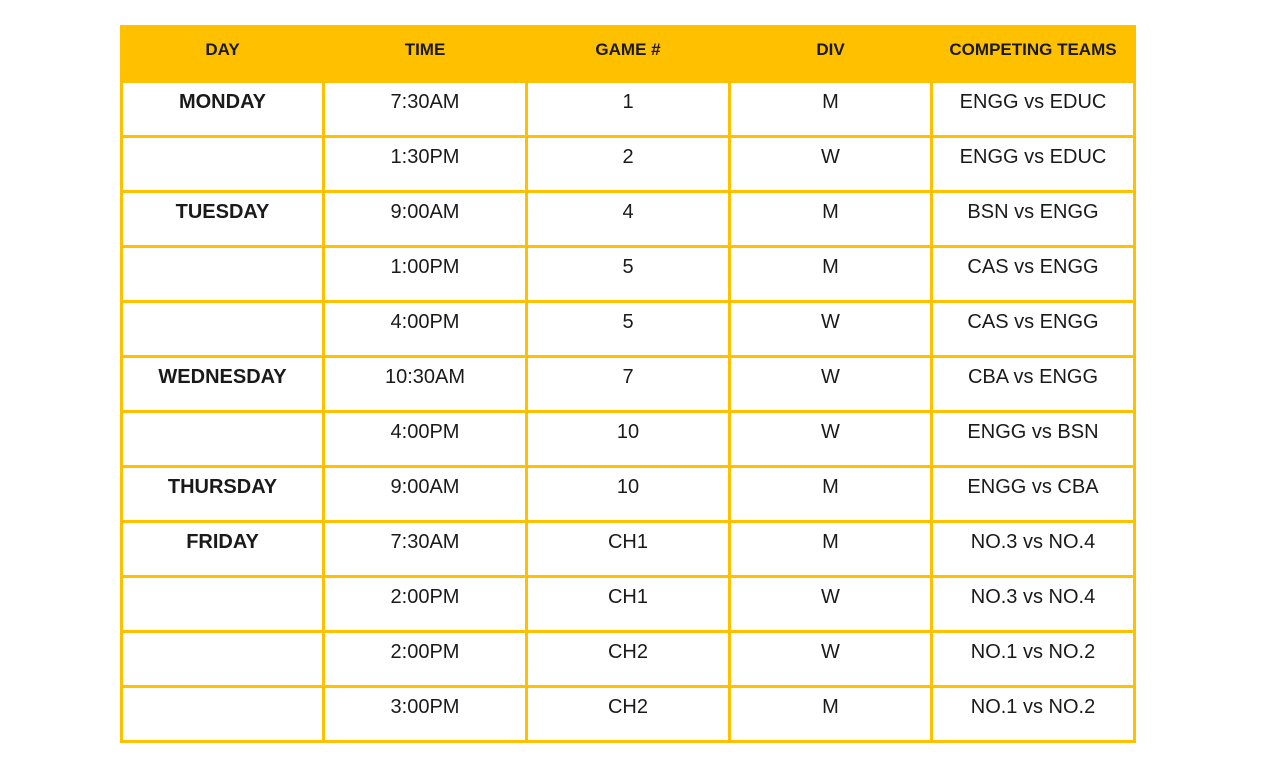 The height and width of the screenshot is (780, 1275). What do you see at coordinates (1033, 219) in the screenshot?
I see `cell-teams: BSN vs ENGG` at bounding box center [1033, 219].